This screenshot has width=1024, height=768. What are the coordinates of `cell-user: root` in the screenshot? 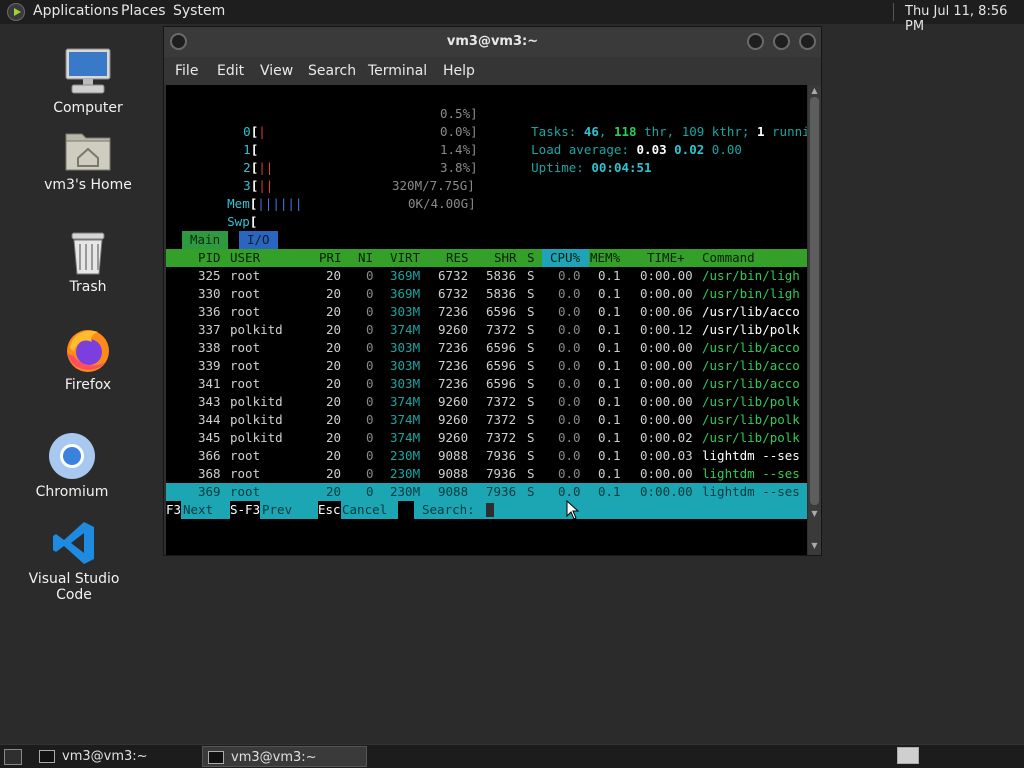 It's located at (245, 365).